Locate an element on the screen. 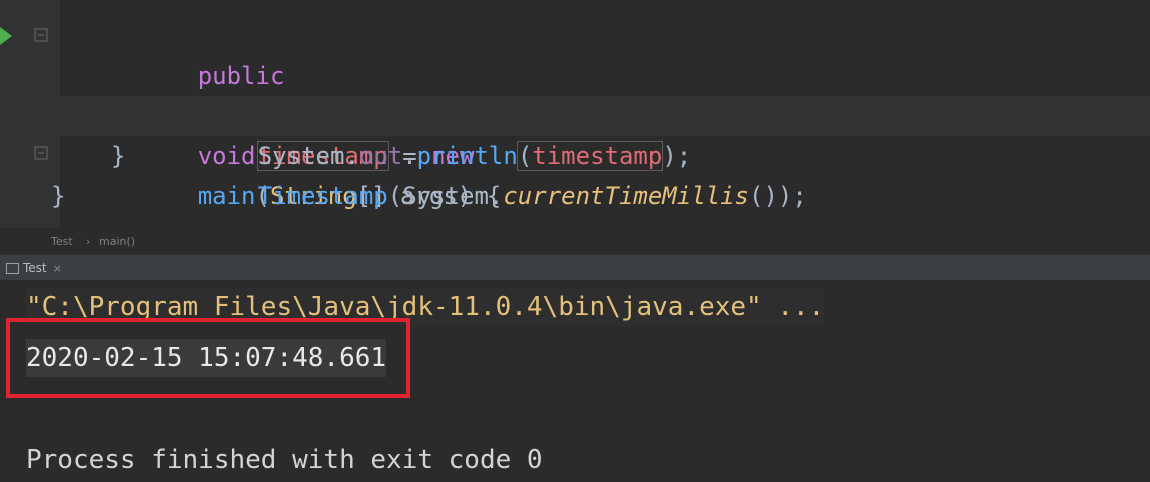  breadcrumb-class: Test is located at coordinates (62, 241).